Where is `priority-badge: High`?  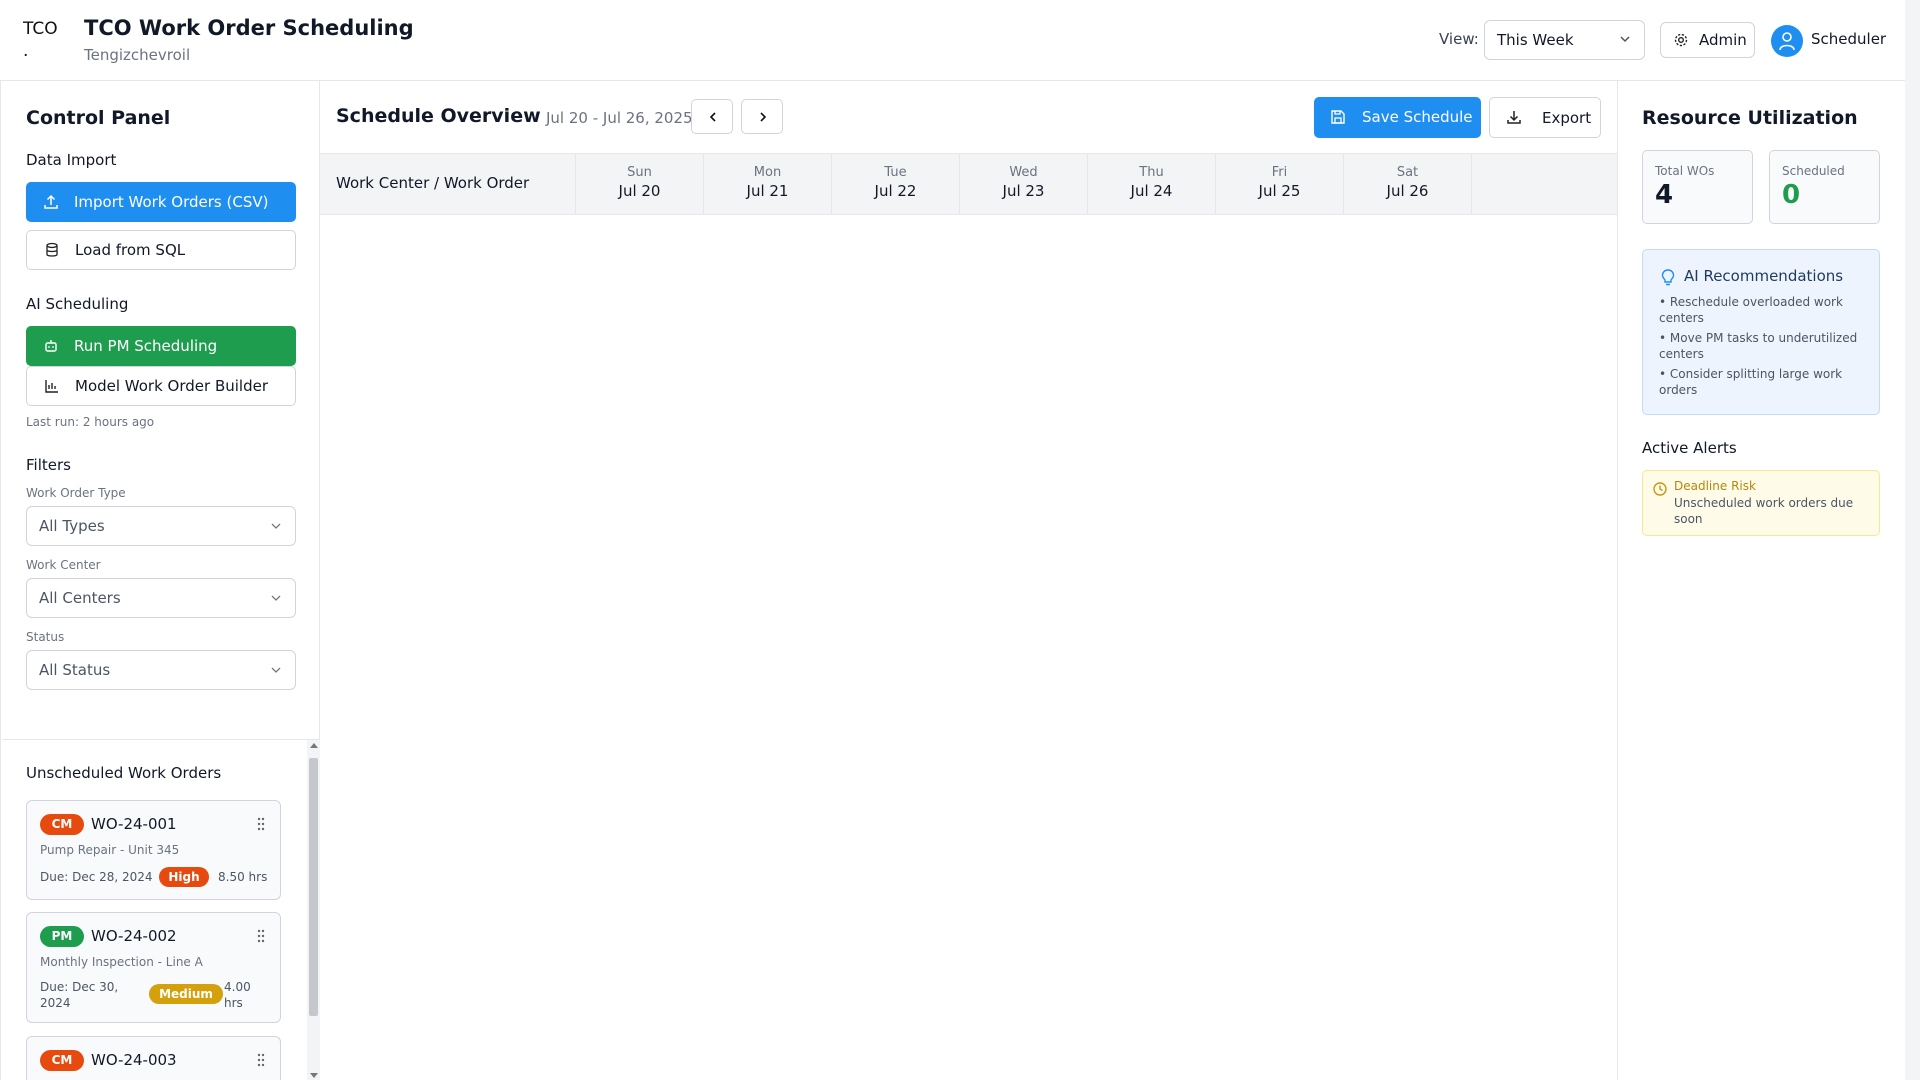
priority-badge: High is located at coordinates (184, 877).